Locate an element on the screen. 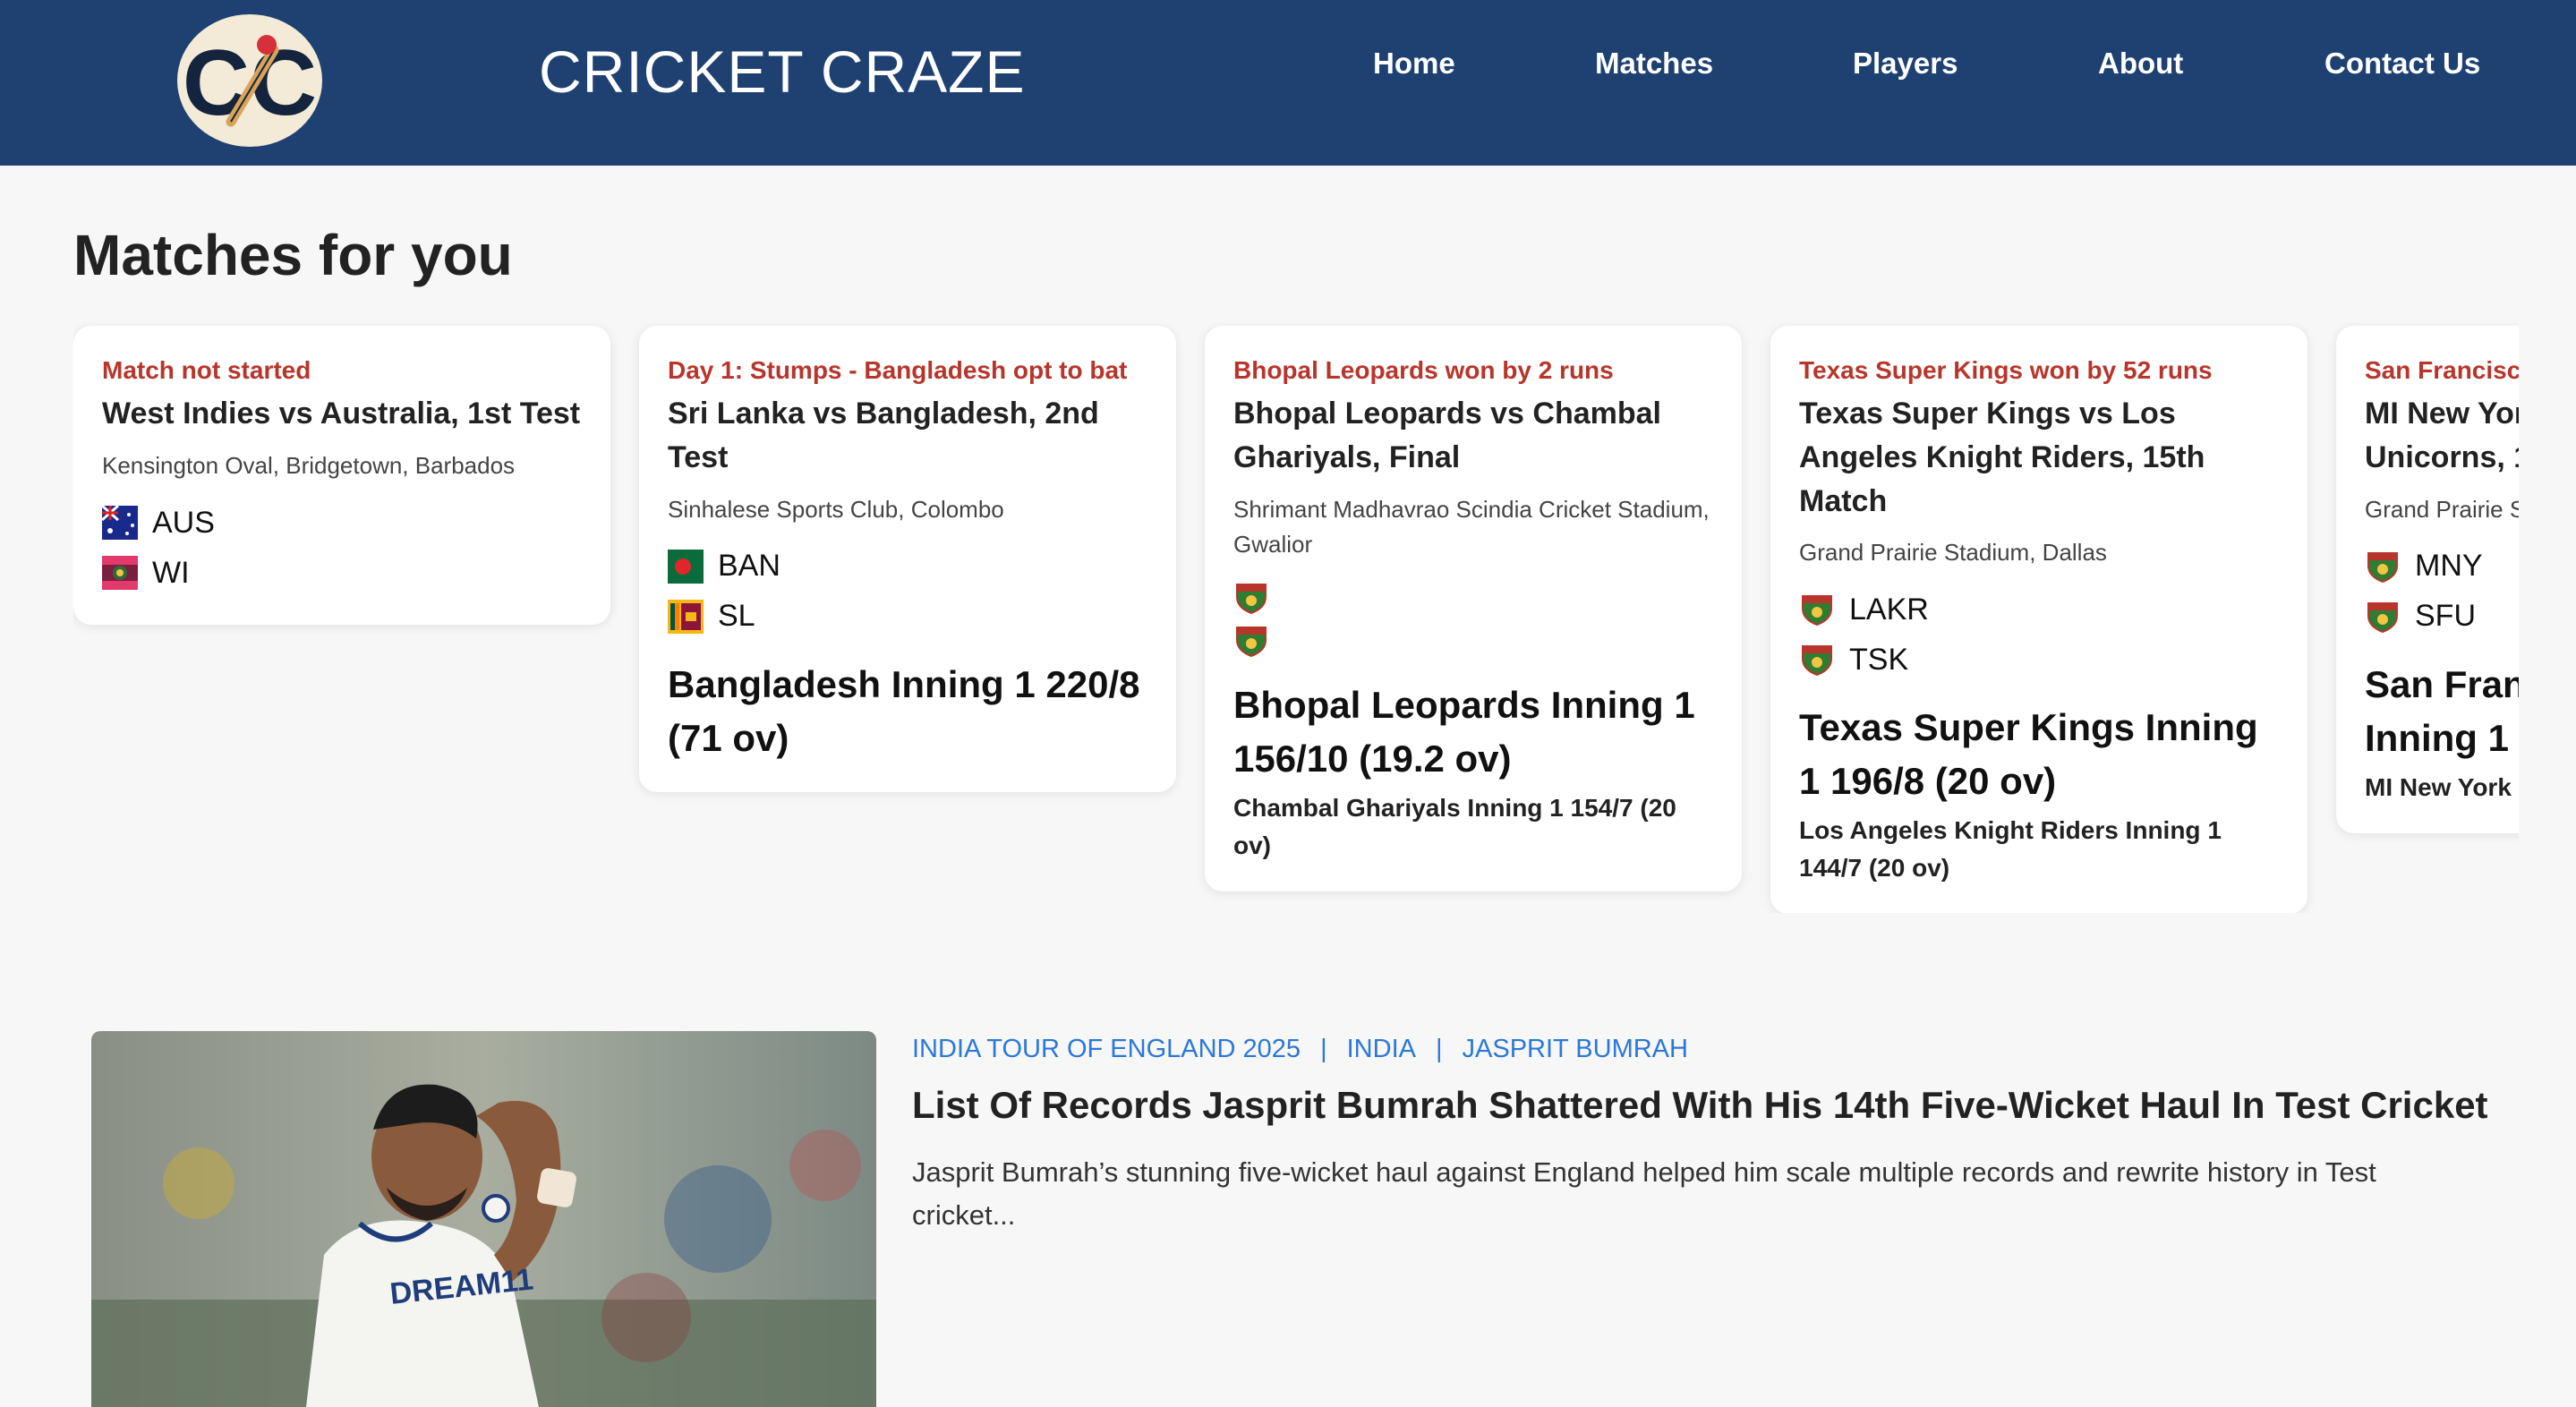 This screenshot has height=1407, width=2576. team-code: SFU is located at coordinates (2445, 616).